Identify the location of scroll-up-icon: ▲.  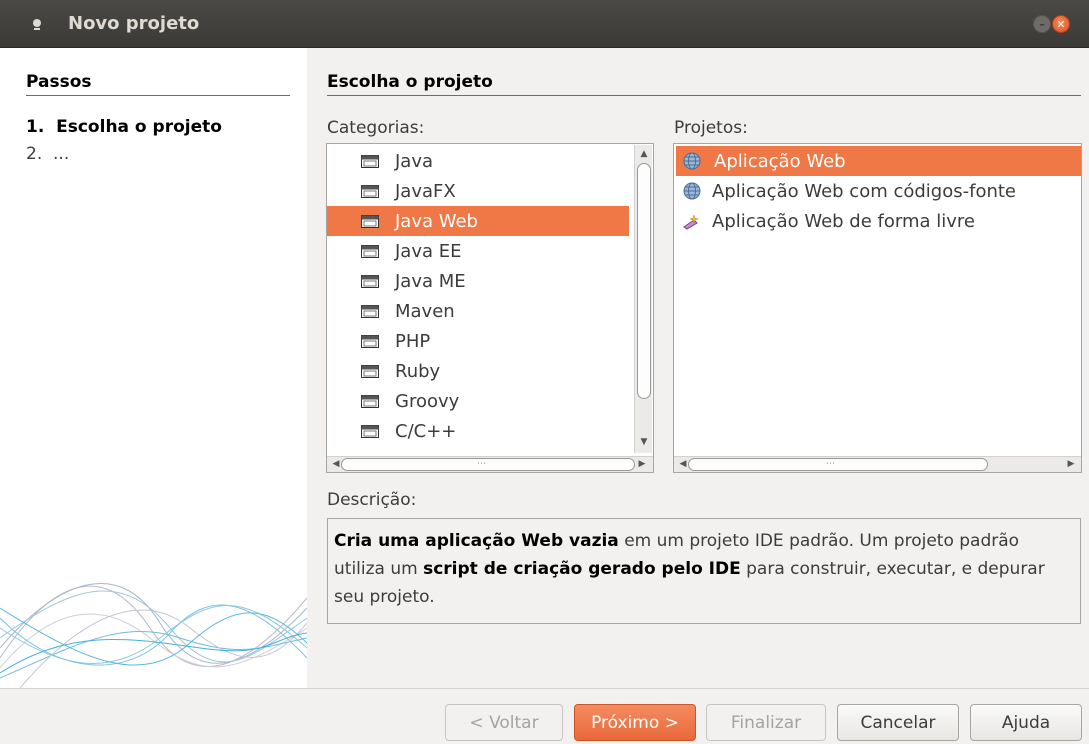
(644, 154).